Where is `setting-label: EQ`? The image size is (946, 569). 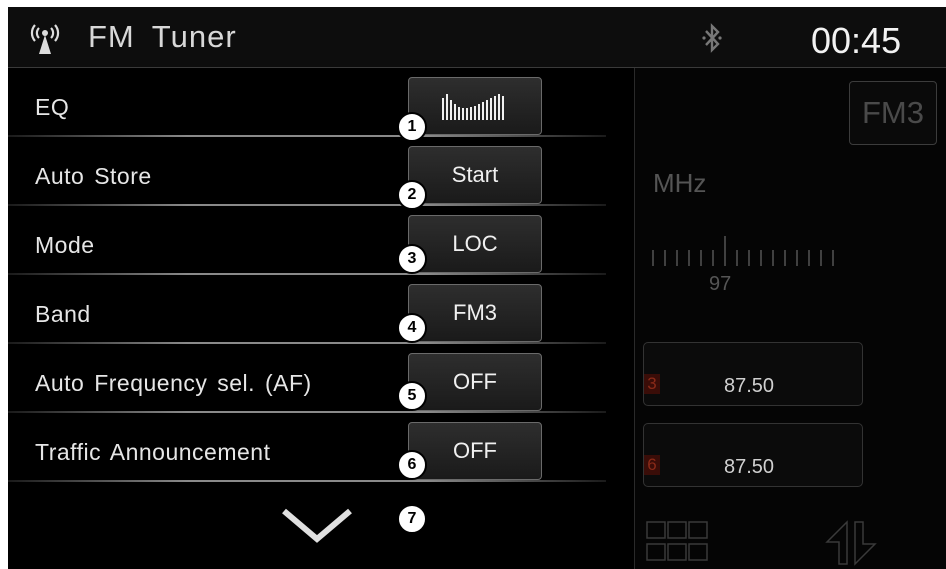 setting-label: EQ is located at coordinates (52, 107).